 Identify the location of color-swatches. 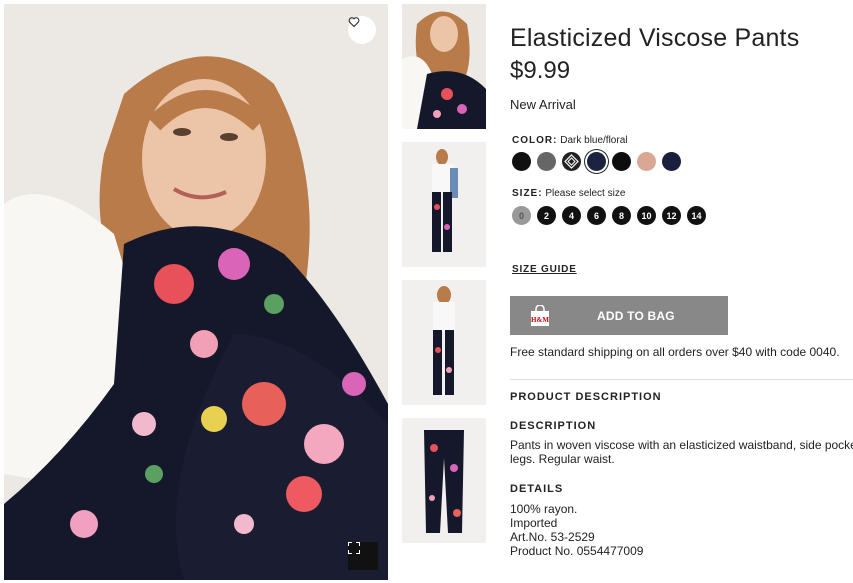
(596, 161).